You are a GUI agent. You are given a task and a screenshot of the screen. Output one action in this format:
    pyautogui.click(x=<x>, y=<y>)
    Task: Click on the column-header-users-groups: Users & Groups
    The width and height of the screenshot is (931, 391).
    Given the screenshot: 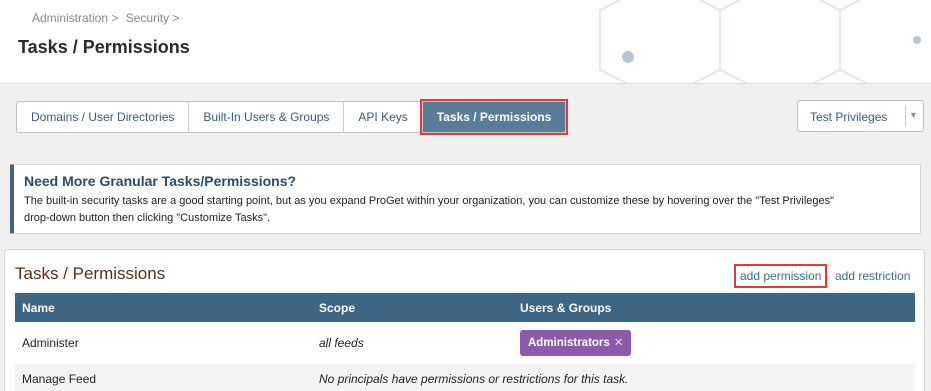 What is the action you would take?
    pyautogui.click(x=566, y=308)
    